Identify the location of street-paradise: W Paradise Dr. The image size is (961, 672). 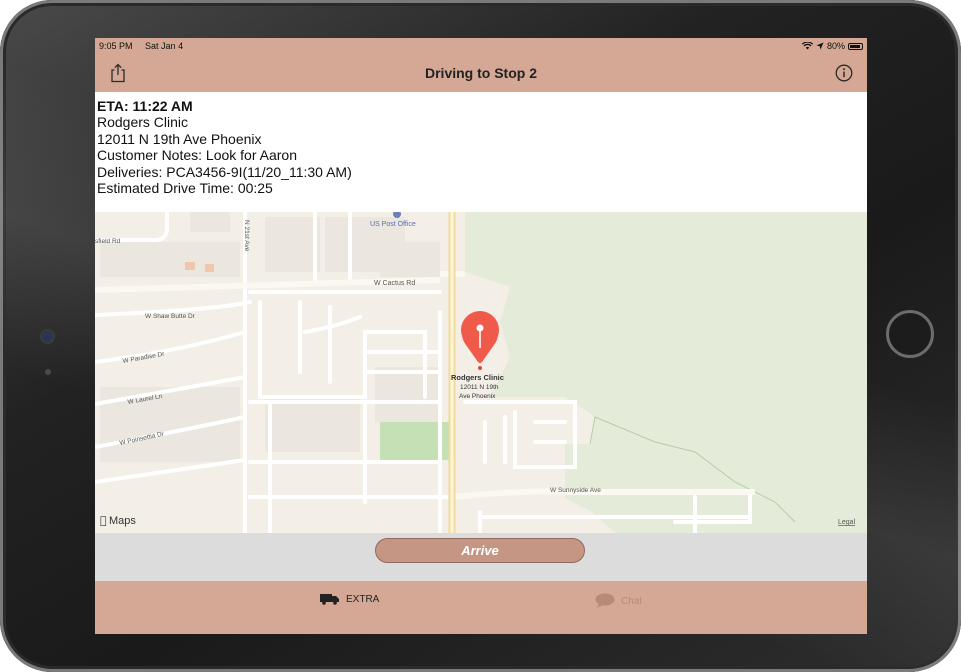
(144, 358).